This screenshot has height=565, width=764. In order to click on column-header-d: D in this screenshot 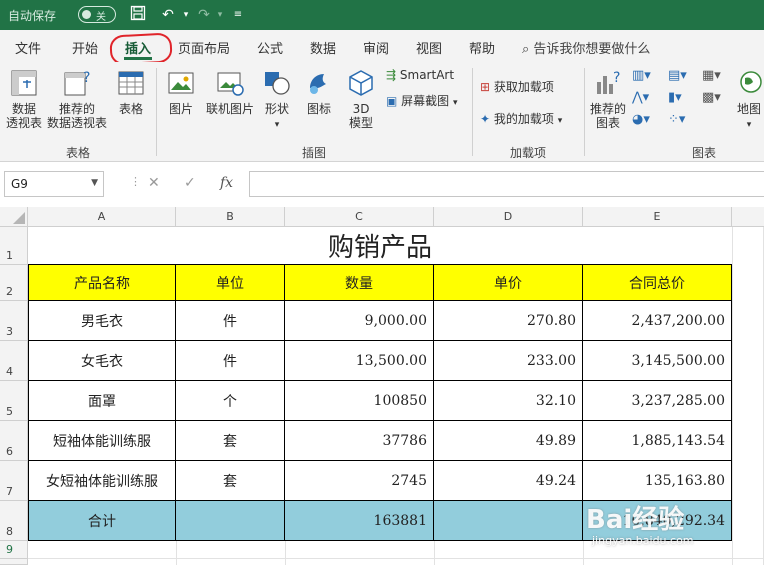, I will do `click(508, 217)`.